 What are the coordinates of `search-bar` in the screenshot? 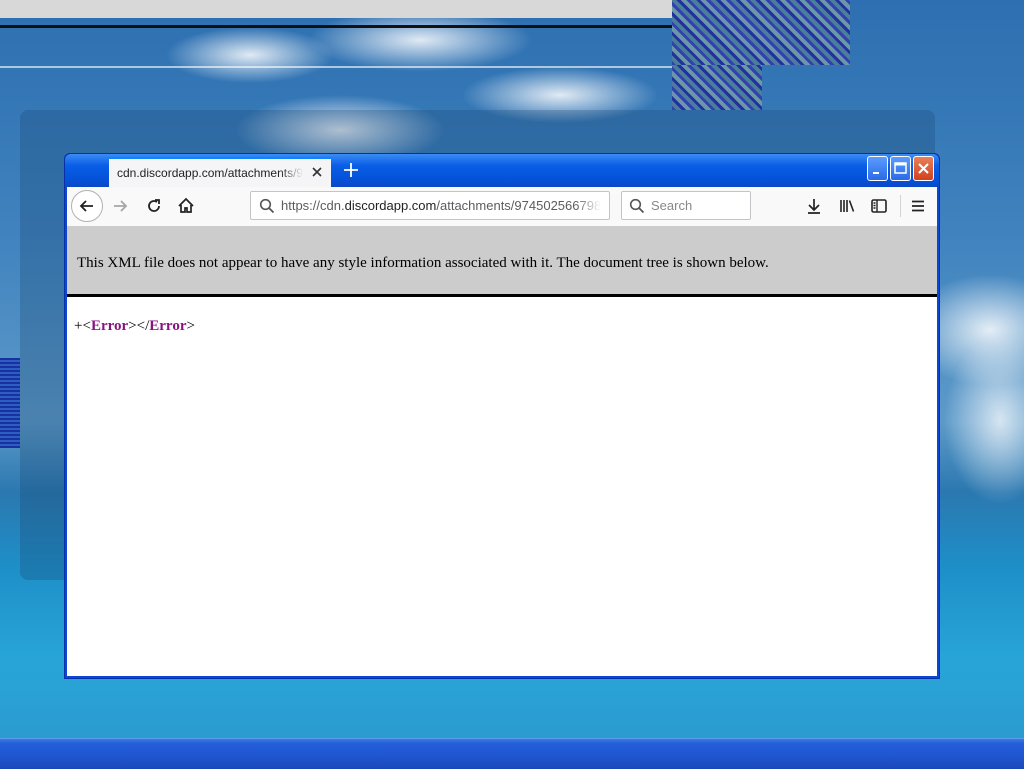 It's located at (686, 205).